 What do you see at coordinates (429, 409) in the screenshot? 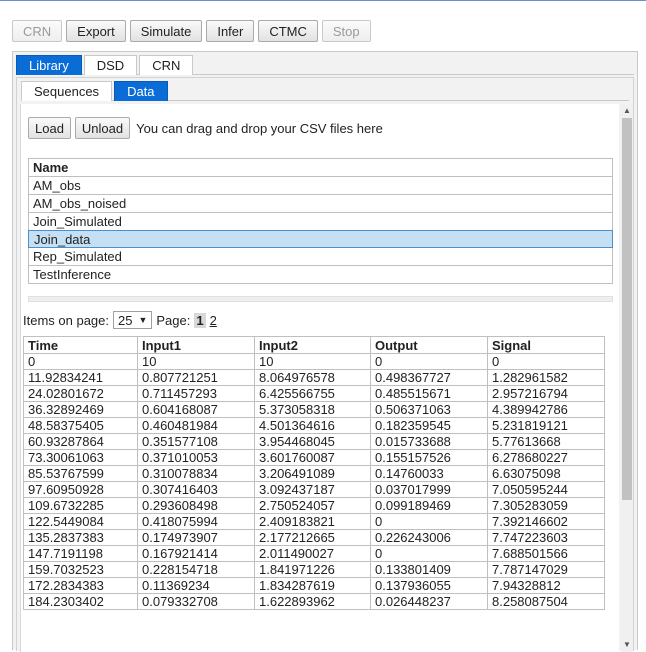
I see `table-cell: 0.506371063` at bounding box center [429, 409].